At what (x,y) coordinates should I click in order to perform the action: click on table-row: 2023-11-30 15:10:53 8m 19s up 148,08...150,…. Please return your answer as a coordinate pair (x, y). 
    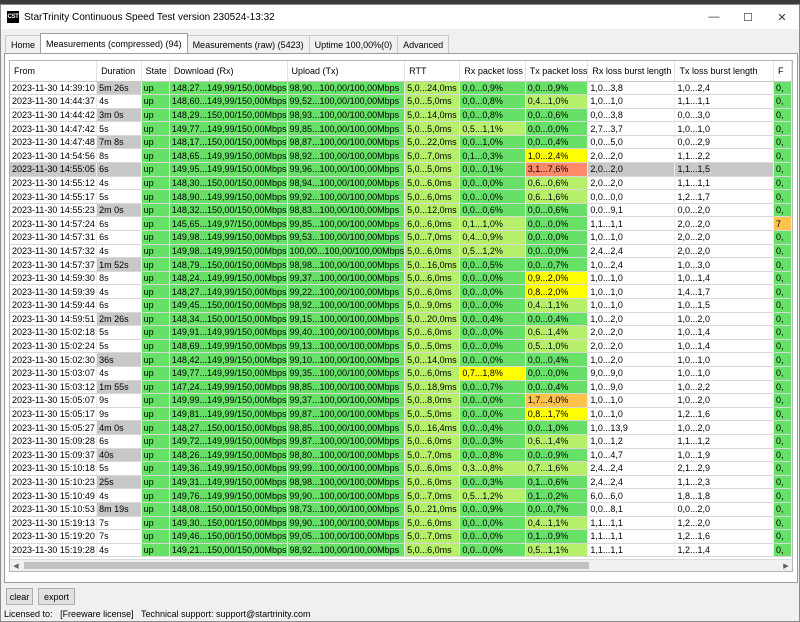
    Looking at the image, I should click on (401, 509).